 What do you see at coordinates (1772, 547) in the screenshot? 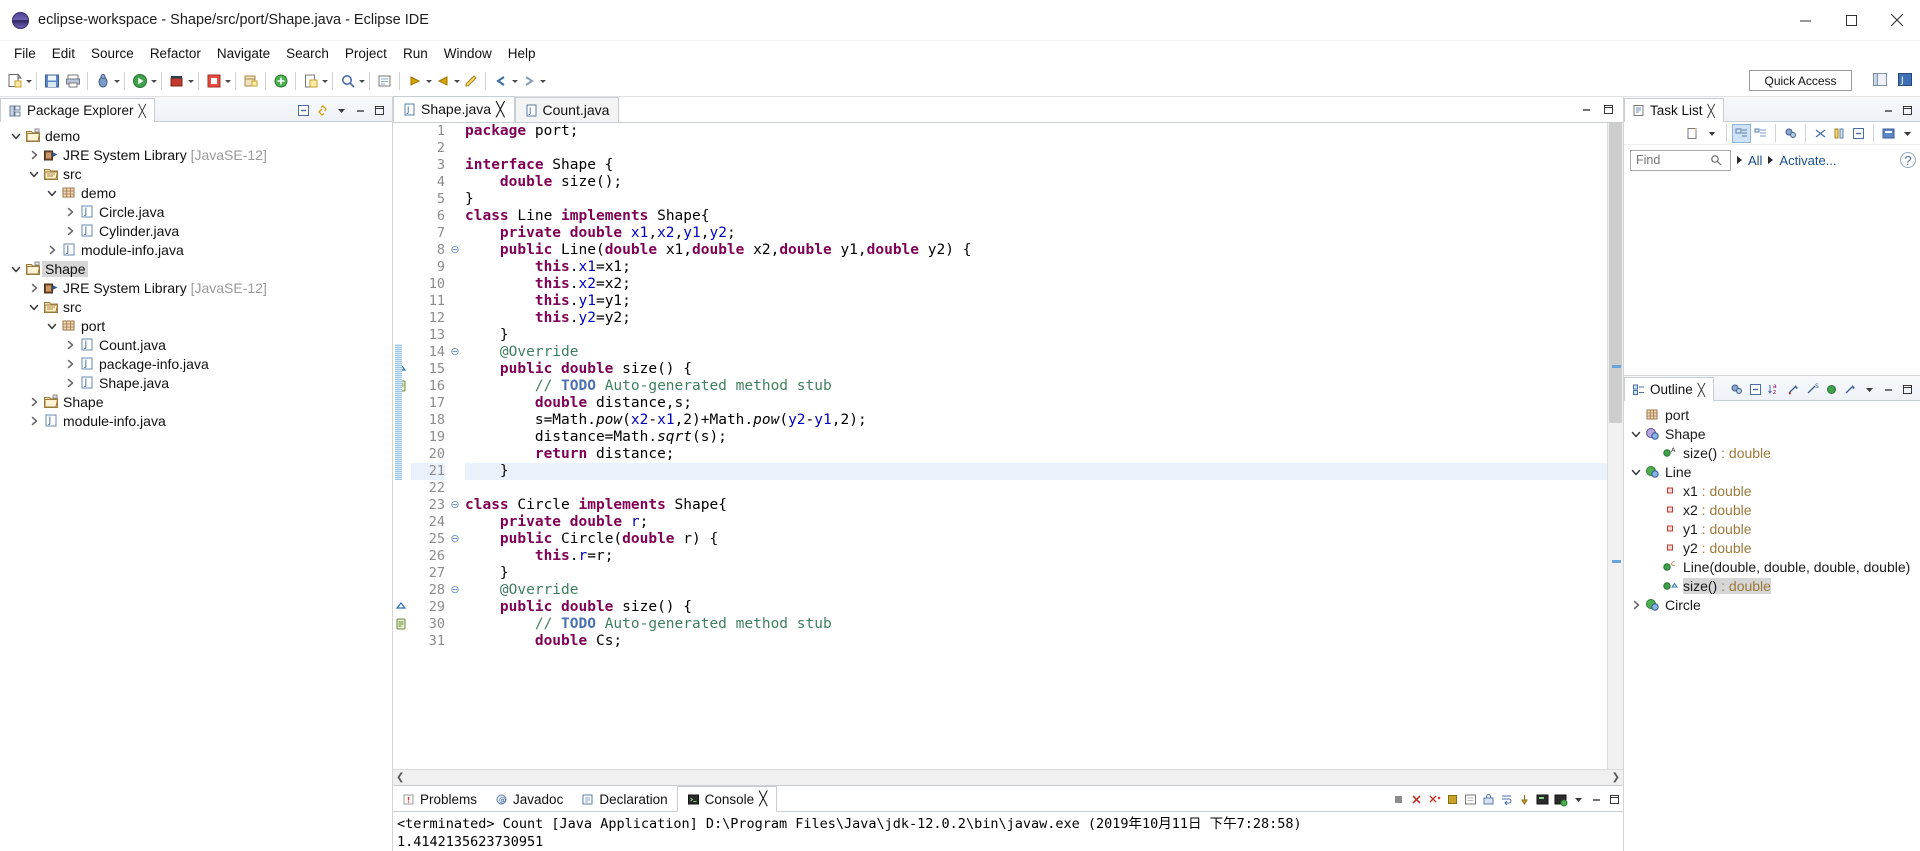
I see `outline-item-y2: y2 : double` at bounding box center [1772, 547].